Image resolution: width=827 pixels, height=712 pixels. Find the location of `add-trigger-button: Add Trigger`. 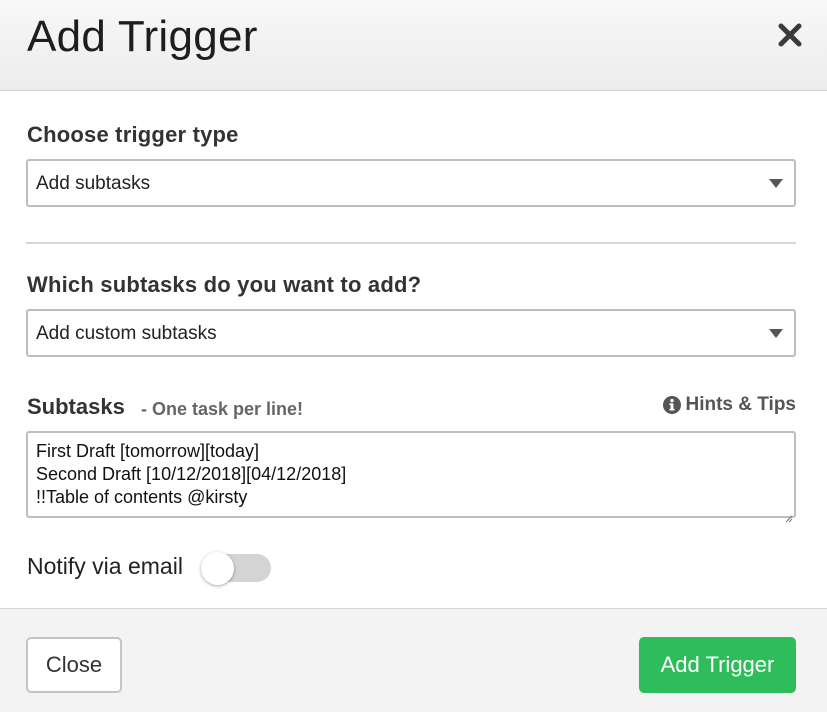

add-trigger-button: Add Trigger is located at coordinates (717, 665).